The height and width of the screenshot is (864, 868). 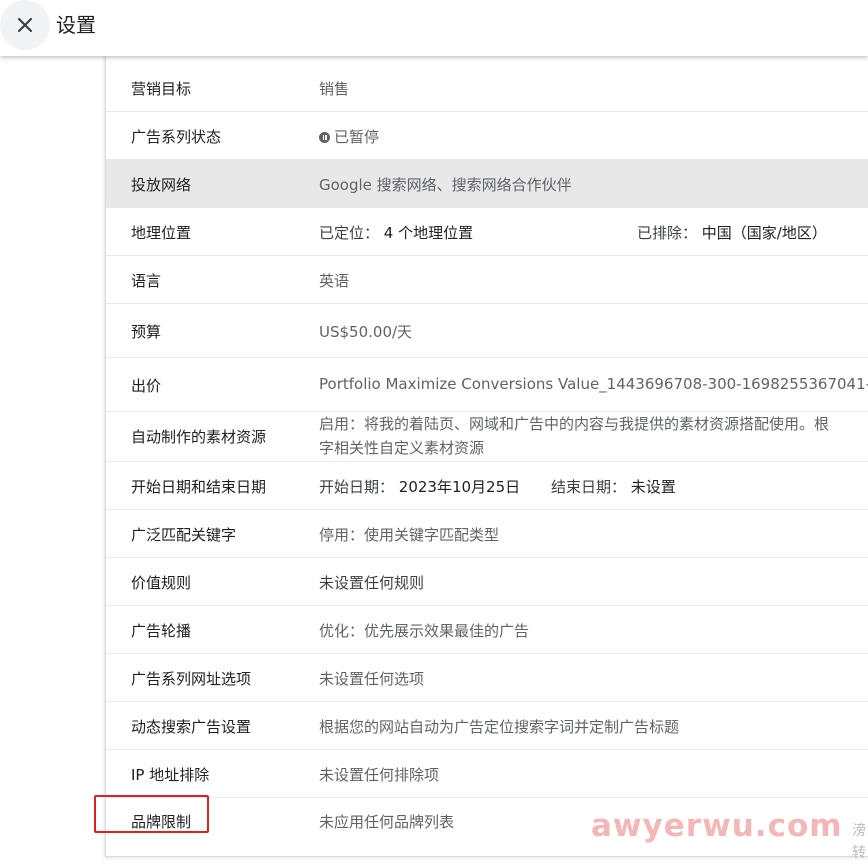 I want to click on row-label: 营销目标, so click(x=161, y=89).